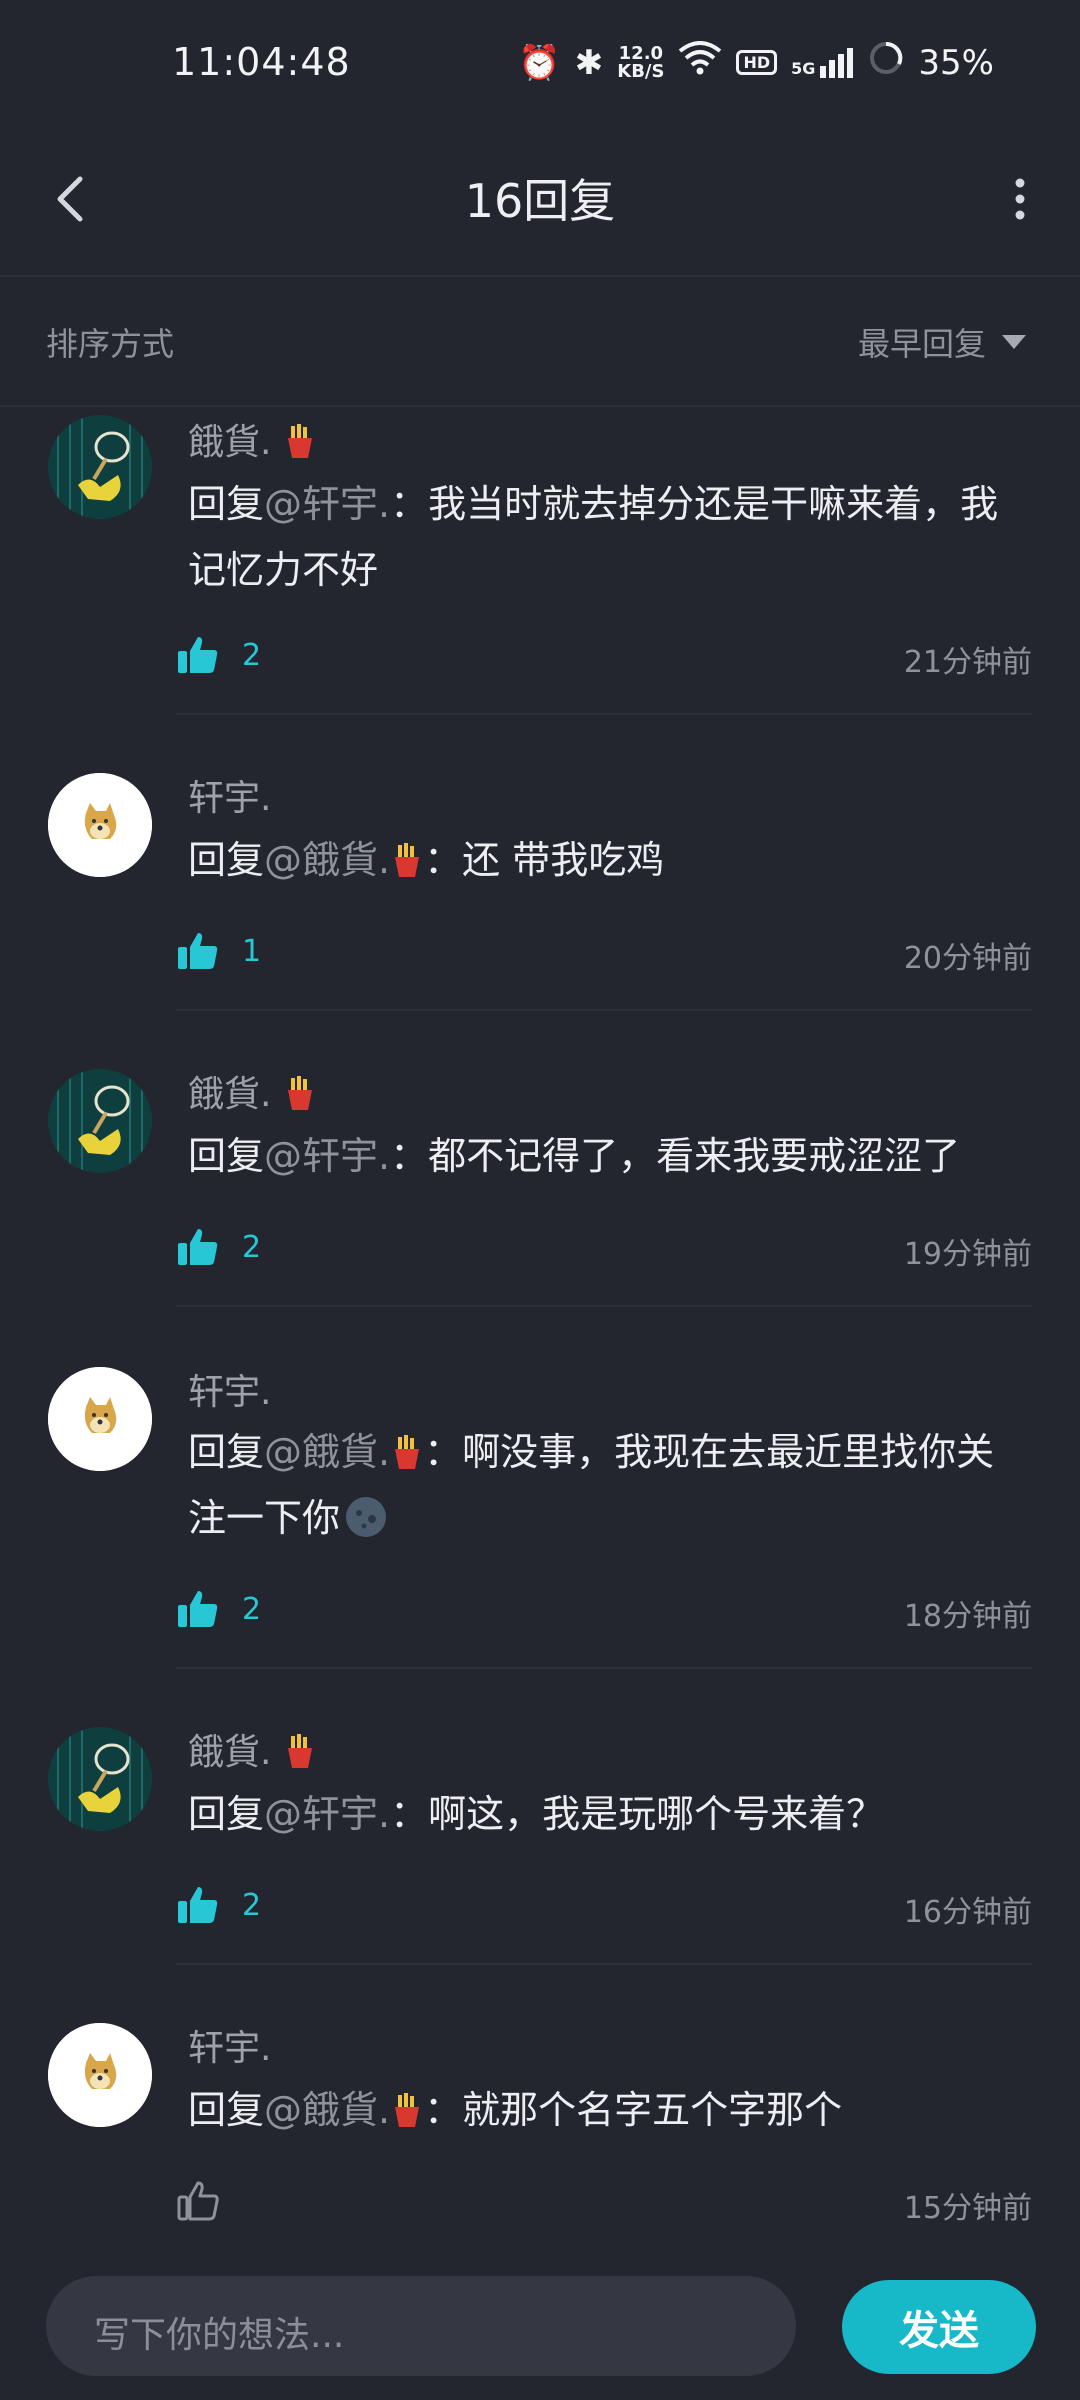  I want to click on reply-time: 19分钟前, so click(967, 1254).